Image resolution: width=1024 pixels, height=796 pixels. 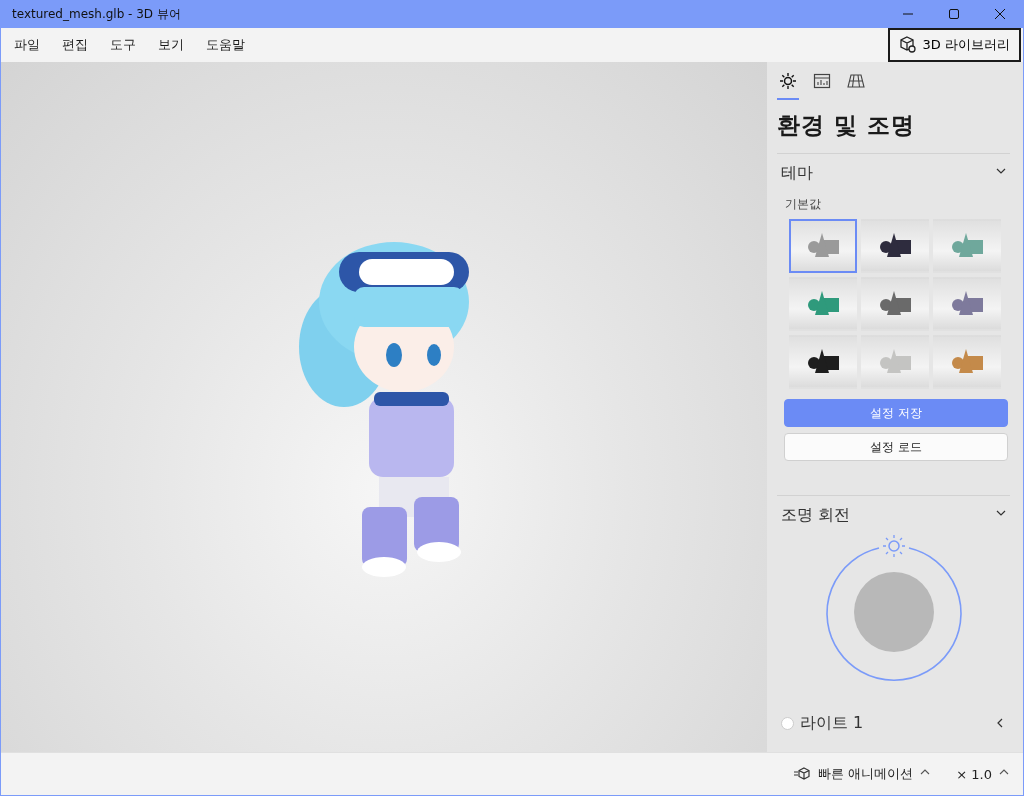 What do you see at coordinates (75, 45) in the screenshot?
I see `menu-item: 편집` at bounding box center [75, 45].